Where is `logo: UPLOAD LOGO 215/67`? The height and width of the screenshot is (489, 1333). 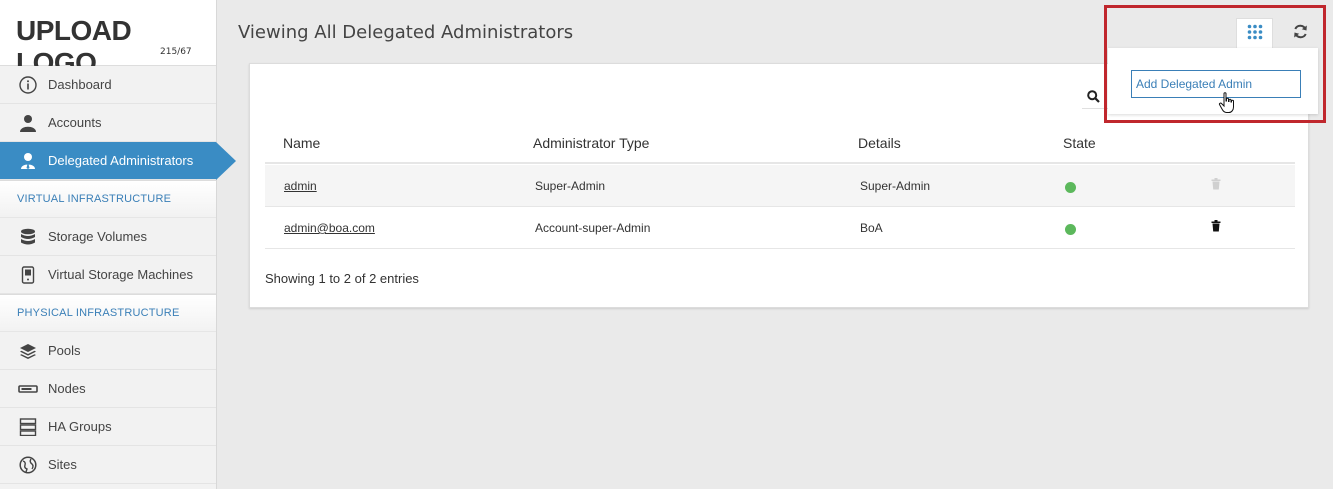
logo: UPLOAD LOGO 215/67 is located at coordinates (108, 39).